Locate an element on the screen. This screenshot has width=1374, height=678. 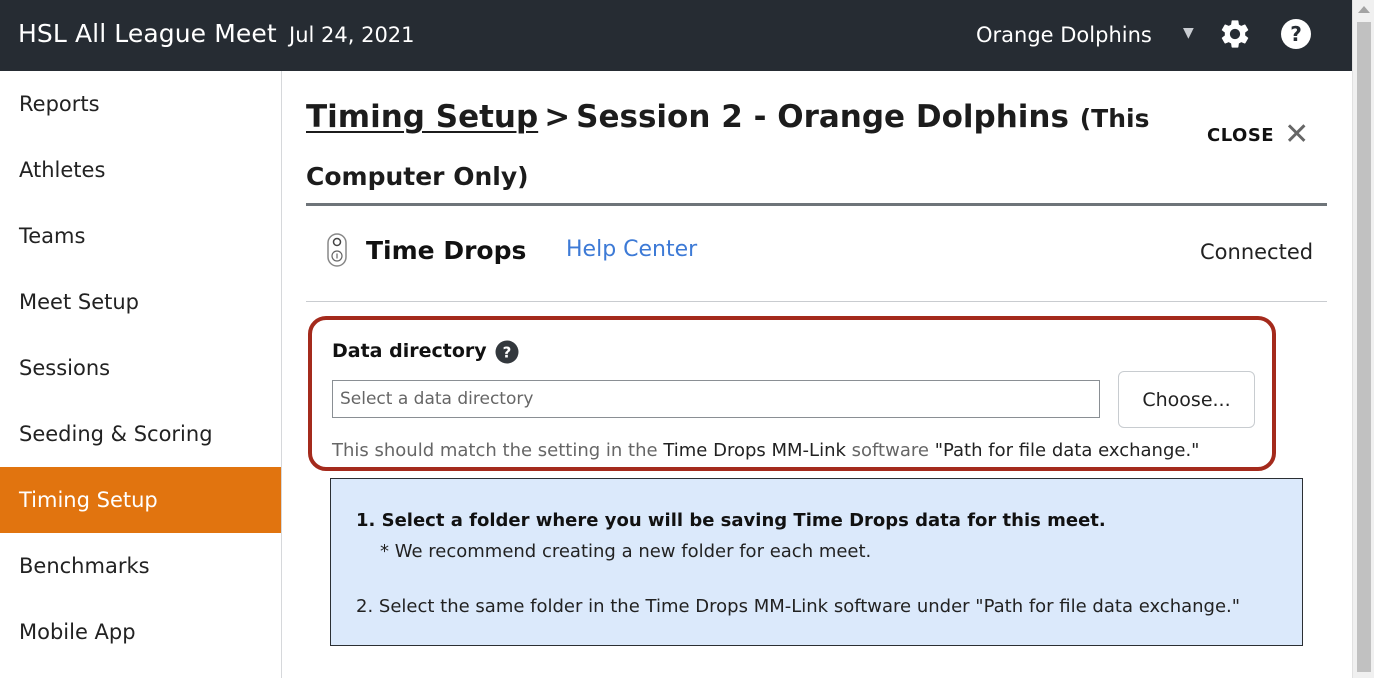
device-row: Time Drops Help Center Connected is located at coordinates (816, 254).